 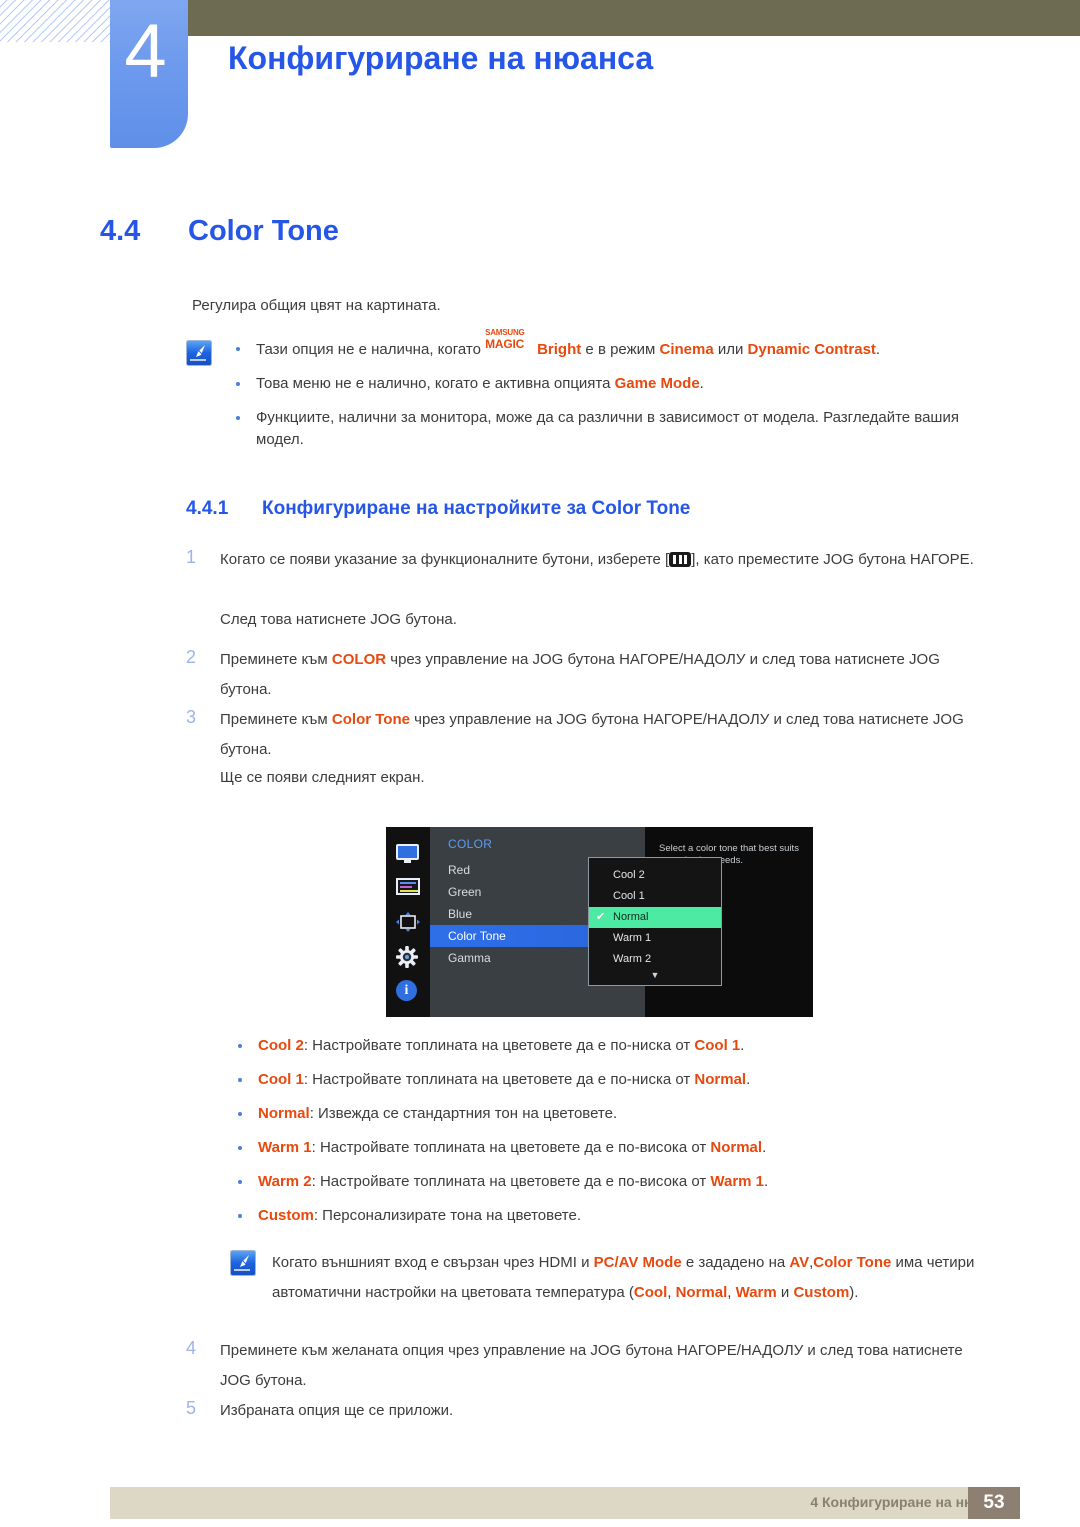 What do you see at coordinates (671, 1292) in the screenshot?
I see `note-text-e: ,` at bounding box center [671, 1292].